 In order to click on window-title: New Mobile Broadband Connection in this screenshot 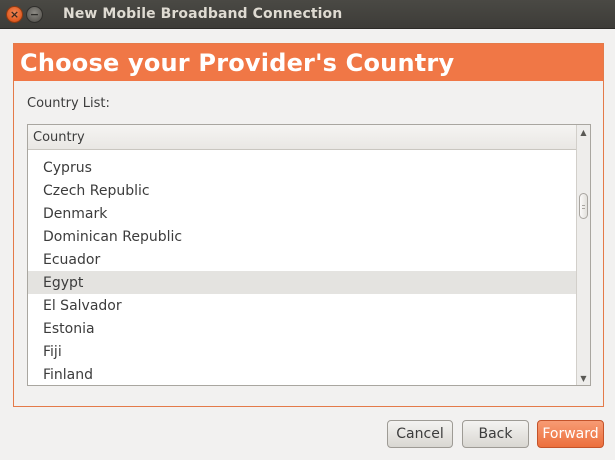, I will do `click(203, 14)`.